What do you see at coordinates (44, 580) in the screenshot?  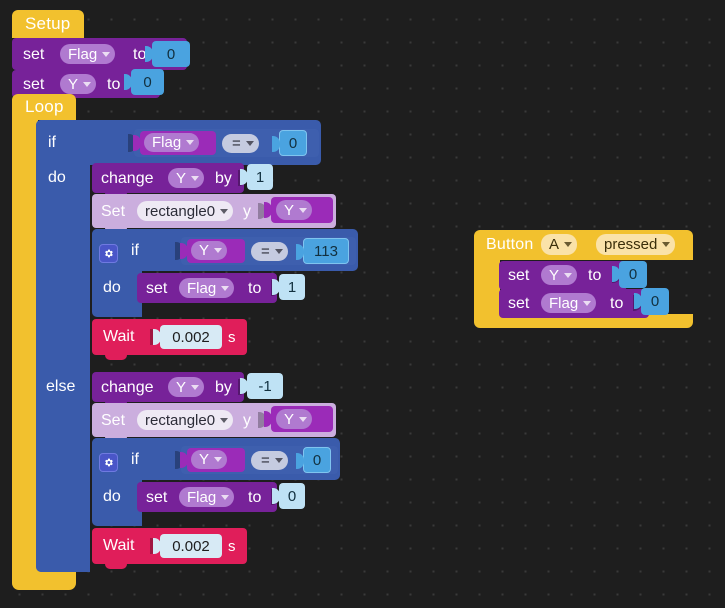 I see `loop-bottom-foot` at bounding box center [44, 580].